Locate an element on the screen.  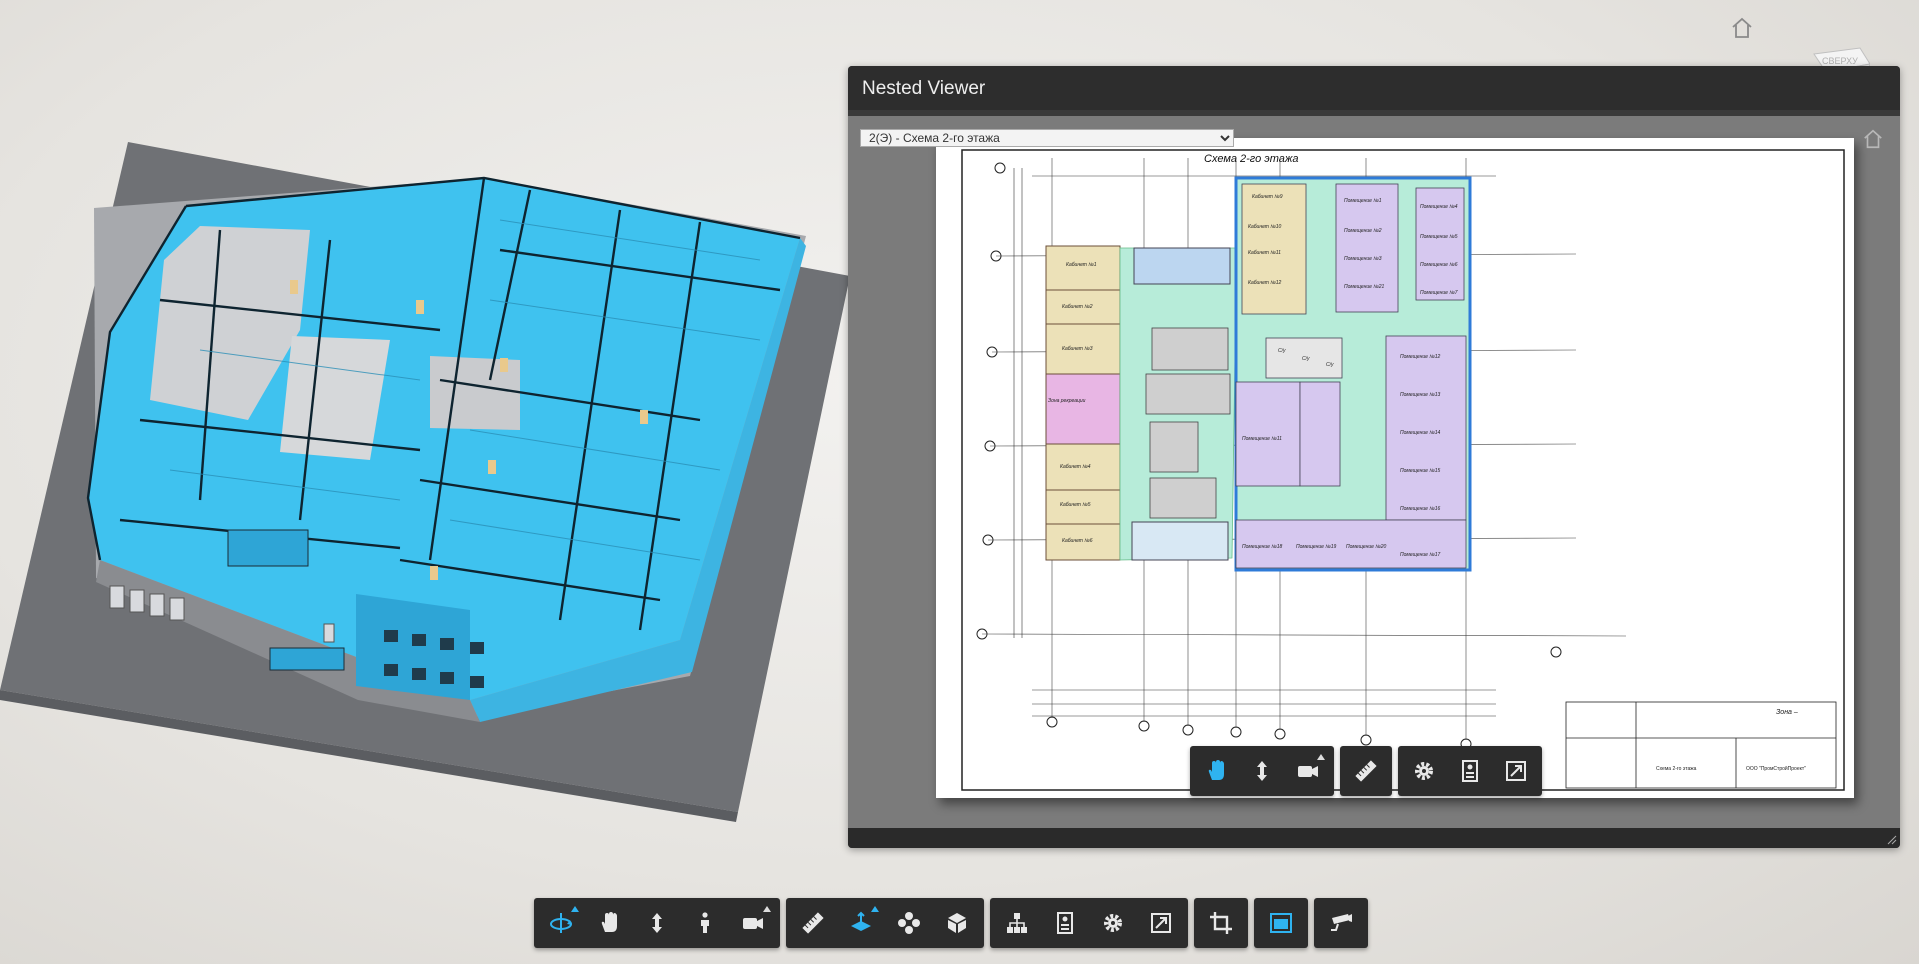
orbit-icon is located at coordinates (561, 923).